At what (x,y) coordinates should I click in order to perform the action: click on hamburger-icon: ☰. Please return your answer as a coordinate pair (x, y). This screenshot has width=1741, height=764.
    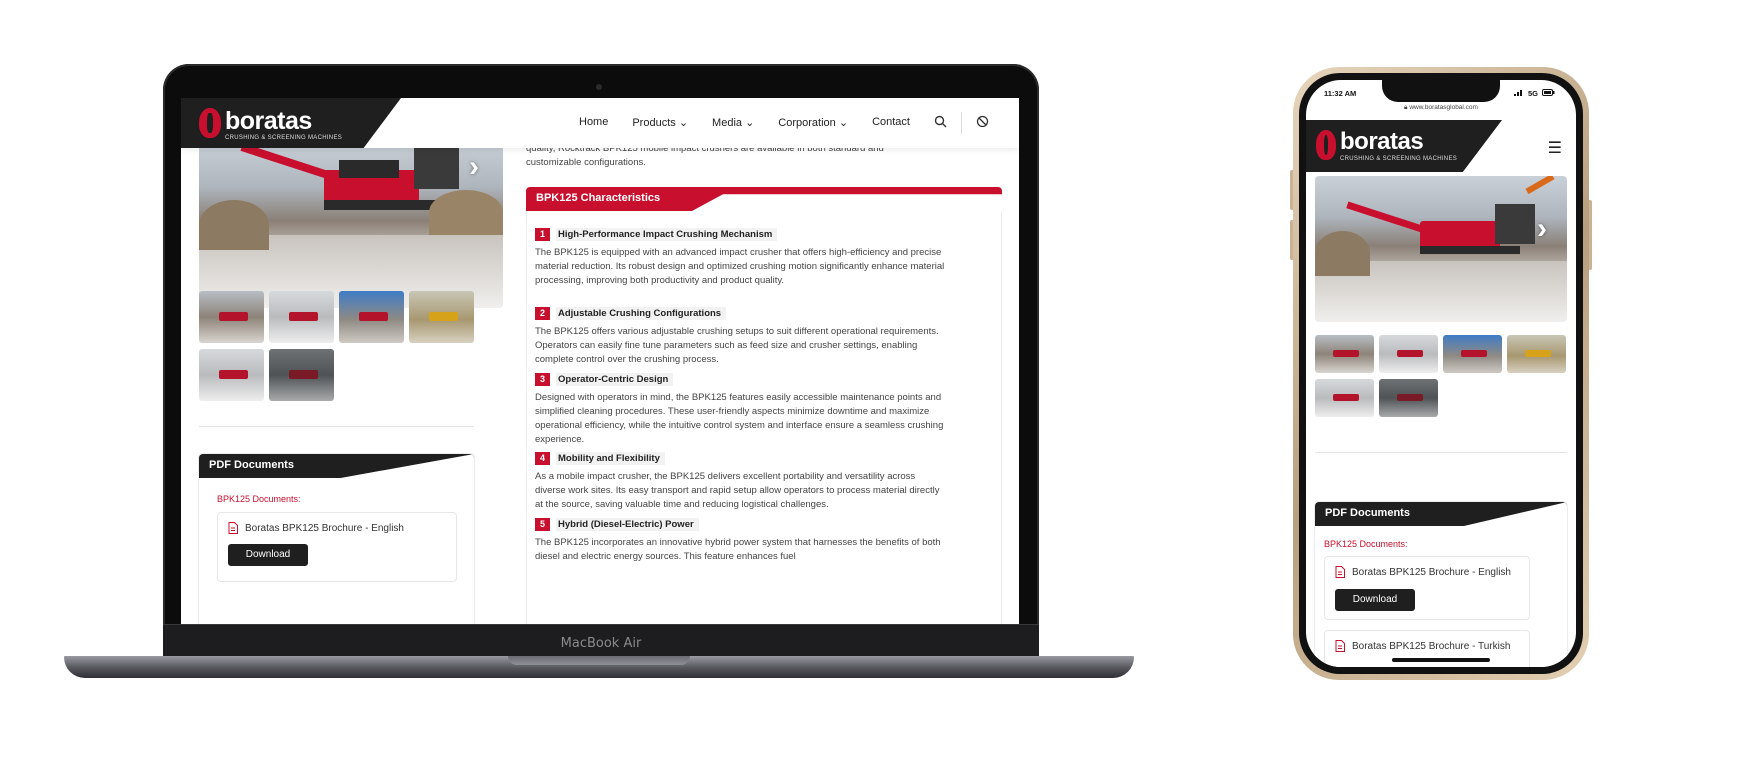
    Looking at the image, I should click on (1555, 148).